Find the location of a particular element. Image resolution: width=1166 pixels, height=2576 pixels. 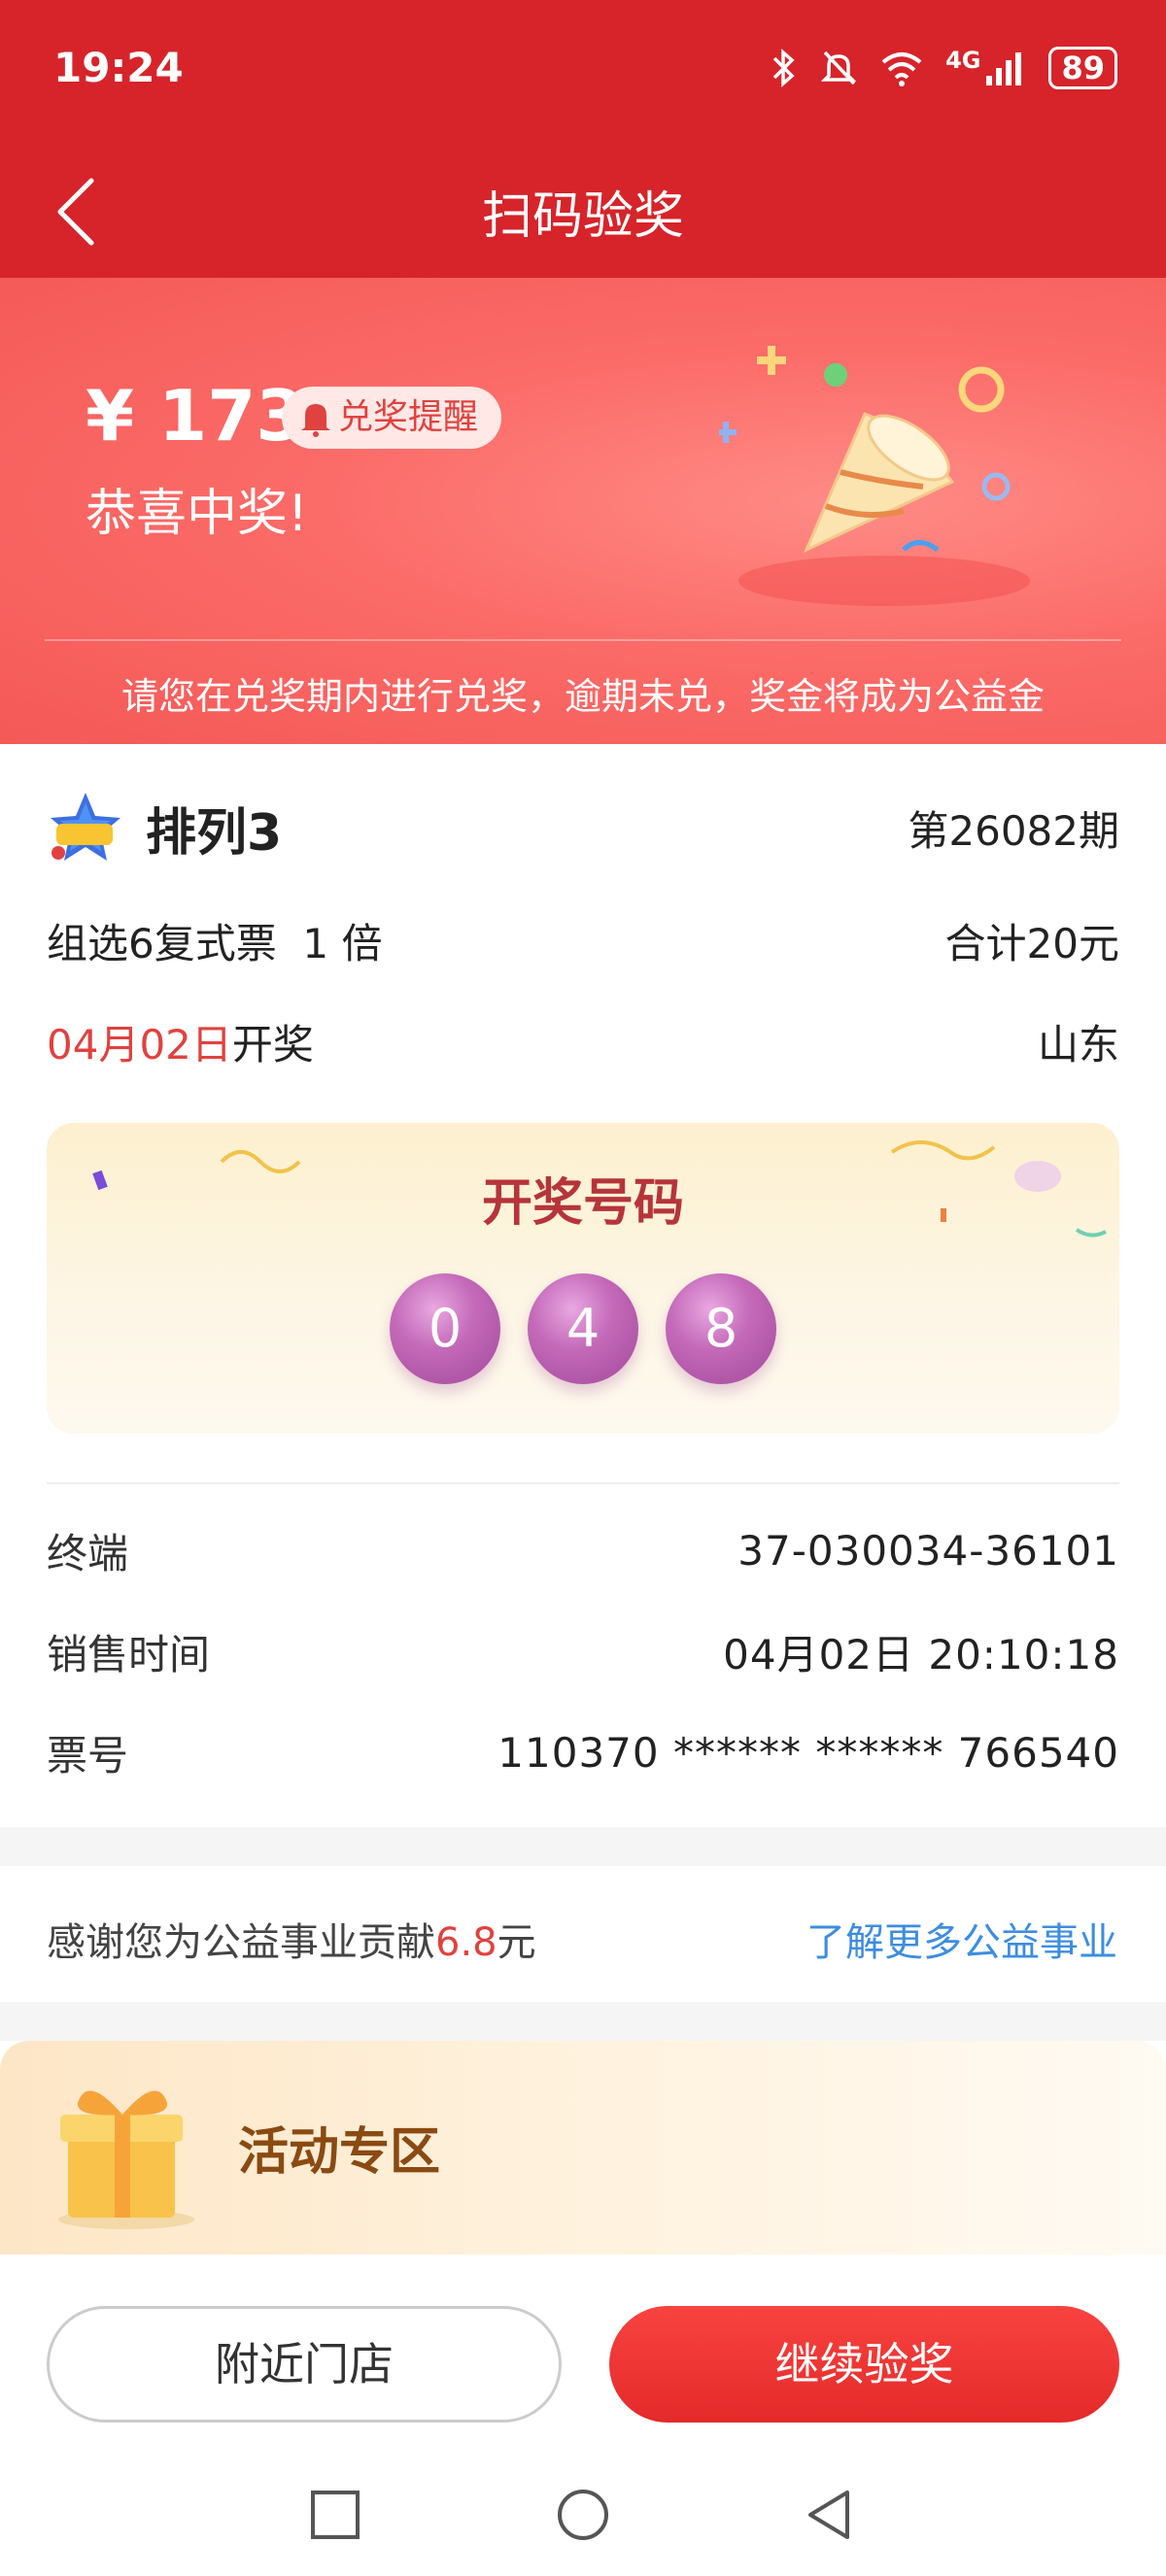

ticket-number-value: 110370 ****** ****** 766540 is located at coordinates (808, 1753).